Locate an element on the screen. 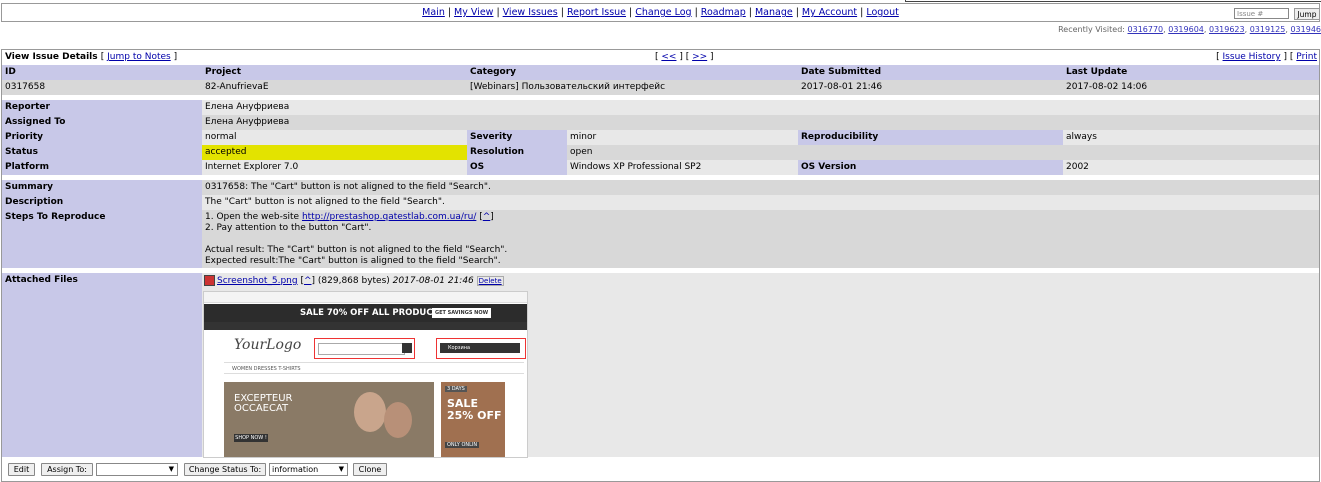  edit-button: Edit is located at coordinates (21, 469).